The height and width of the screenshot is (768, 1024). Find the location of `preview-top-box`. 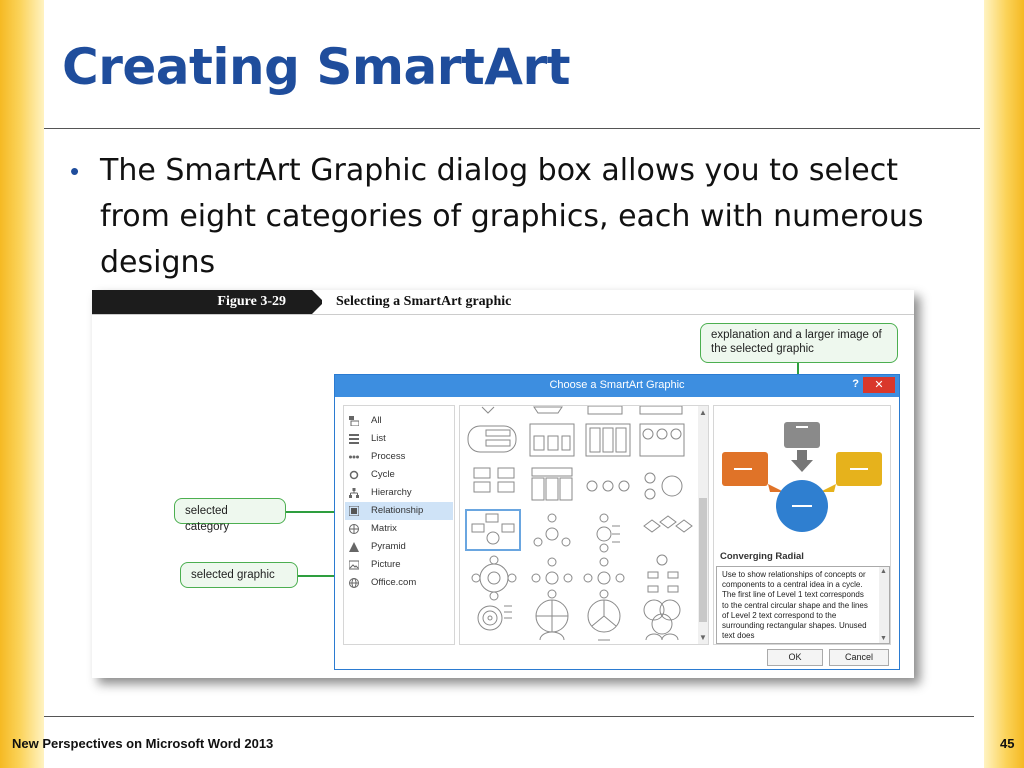

preview-top-box is located at coordinates (802, 435).